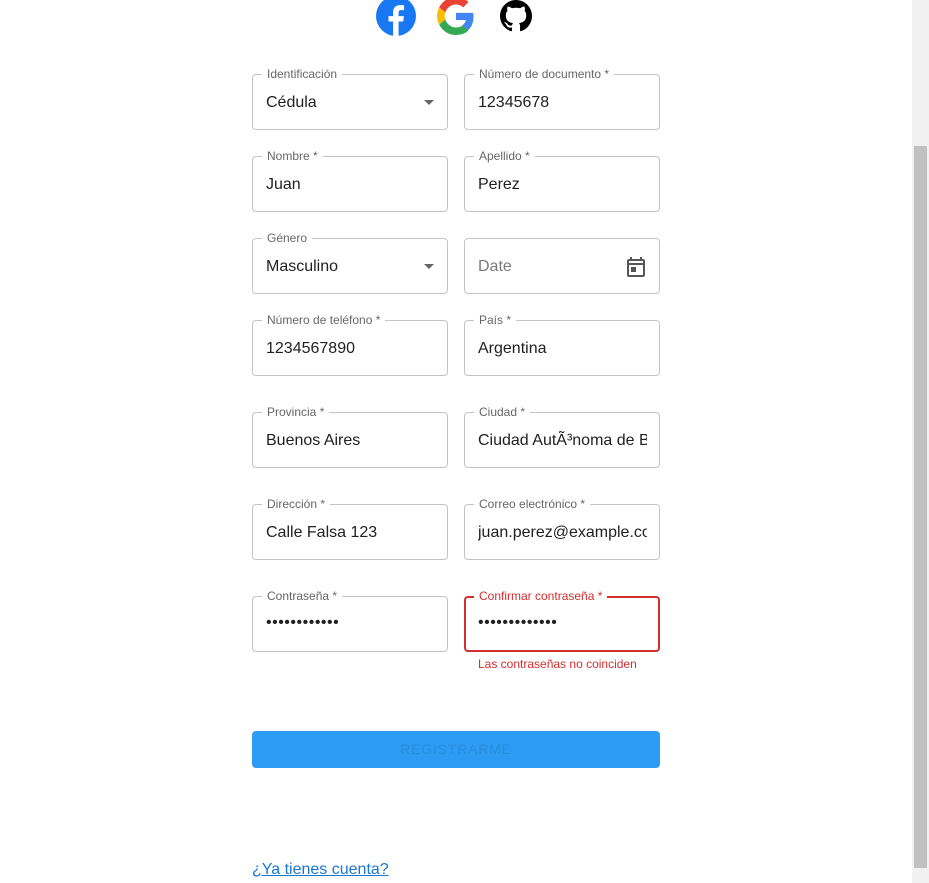  I want to click on phone-value: 1234567890, so click(310, 348).